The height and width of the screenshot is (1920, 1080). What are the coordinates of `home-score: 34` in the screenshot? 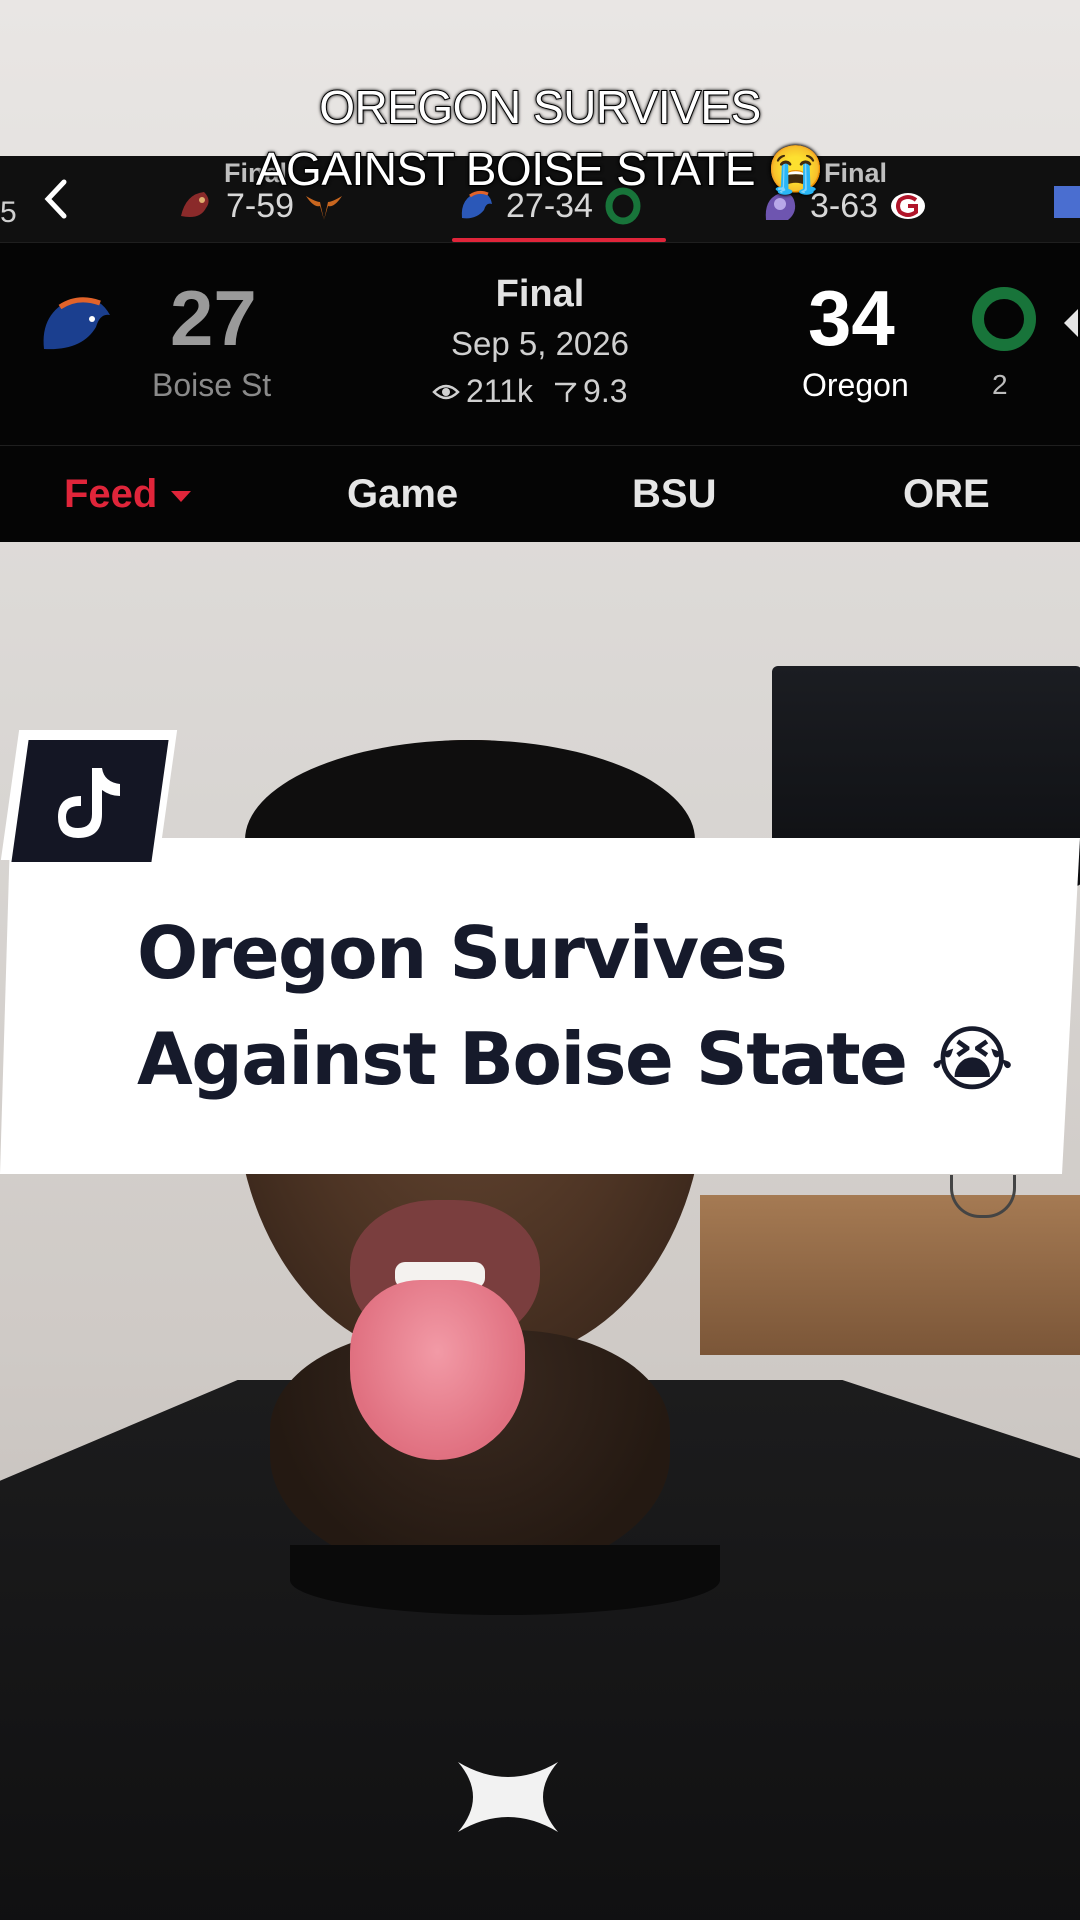 It's located at (851, 318).